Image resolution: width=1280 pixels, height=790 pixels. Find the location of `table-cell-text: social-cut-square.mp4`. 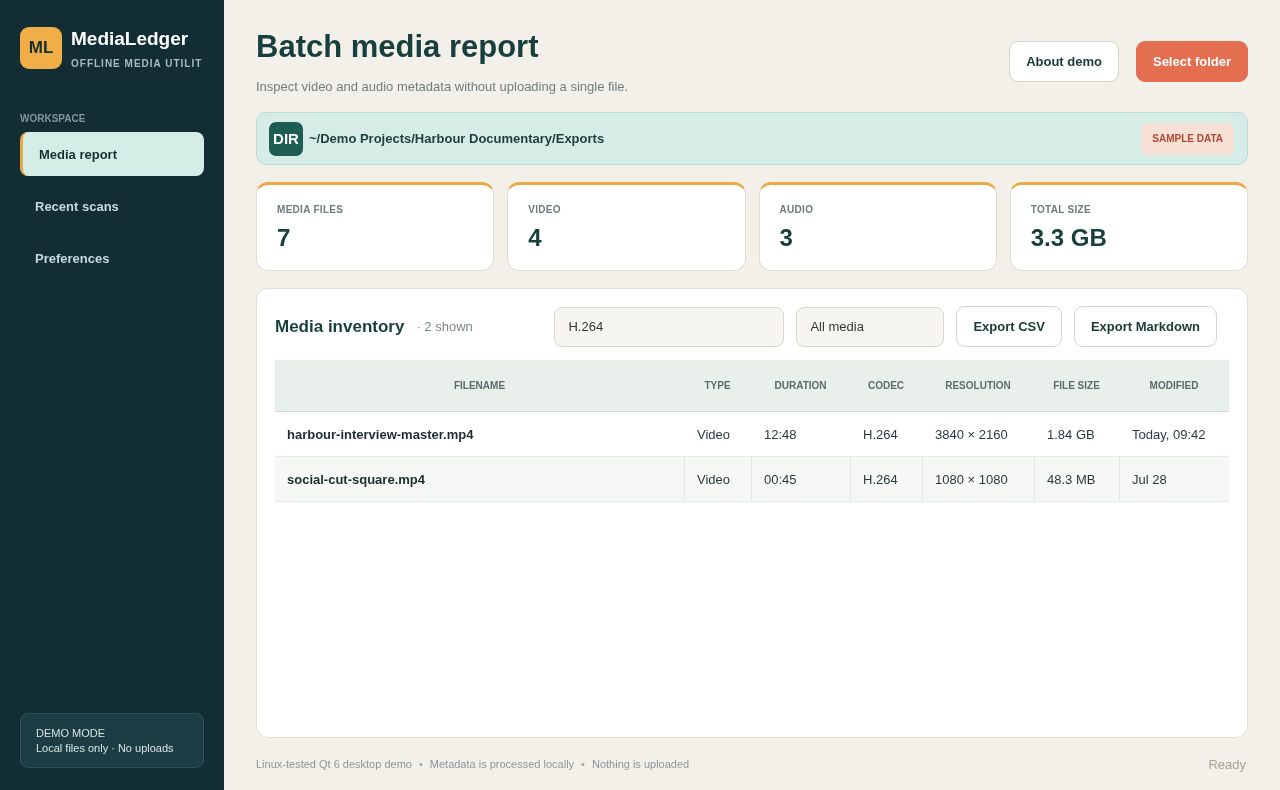

table-cell-text: social-cut-square.mp4 is located at coordinates (356, 479).